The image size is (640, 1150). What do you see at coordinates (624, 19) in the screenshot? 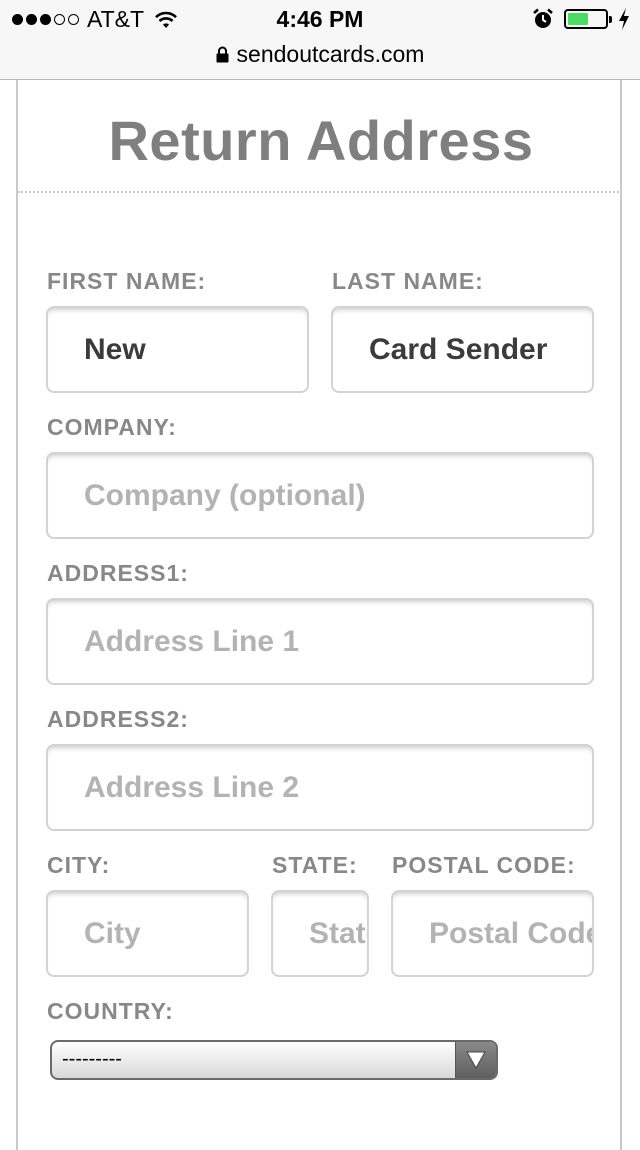
I see `charging-bolt-icon` at bounding box center [624, 19].